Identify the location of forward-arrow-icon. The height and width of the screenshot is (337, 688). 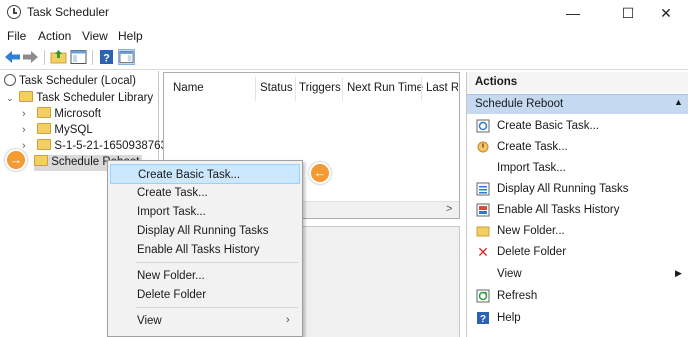
(30, 57).